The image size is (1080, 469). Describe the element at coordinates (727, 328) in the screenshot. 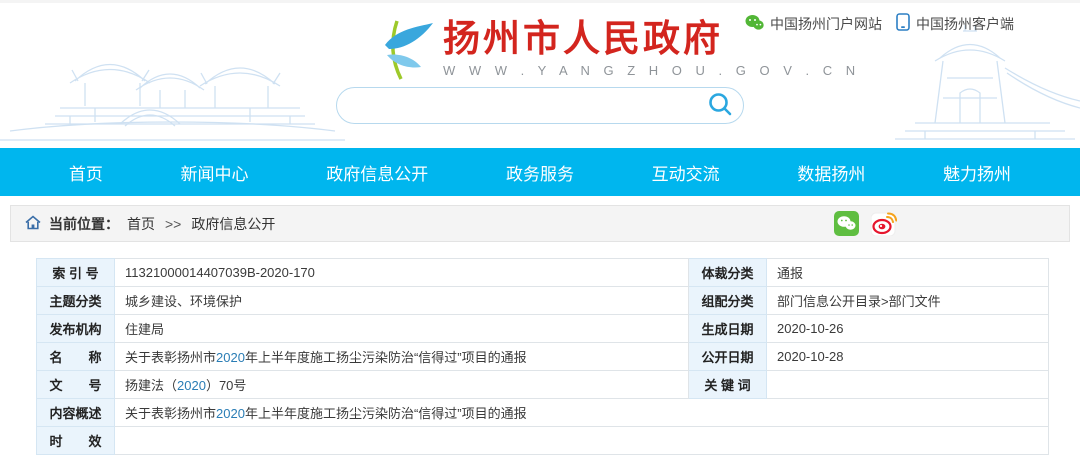

I see `created-date-label: 生成日期` at that location.